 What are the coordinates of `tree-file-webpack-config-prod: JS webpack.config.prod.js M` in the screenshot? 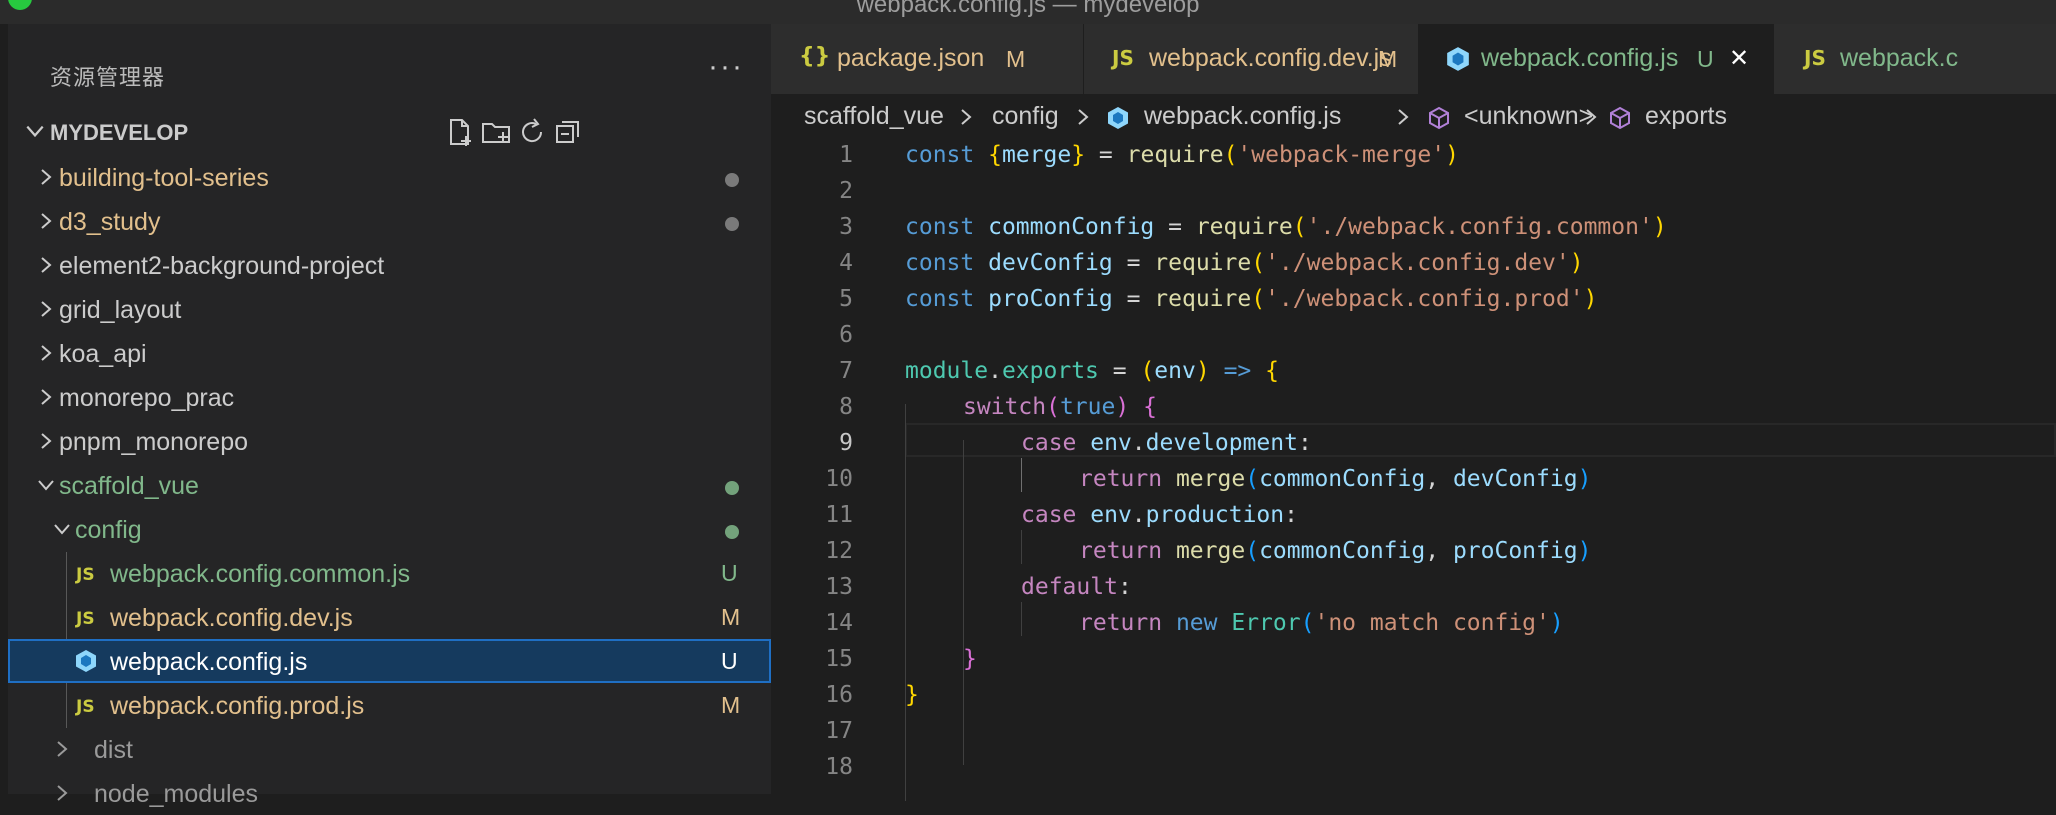 It's located at (389, 705).